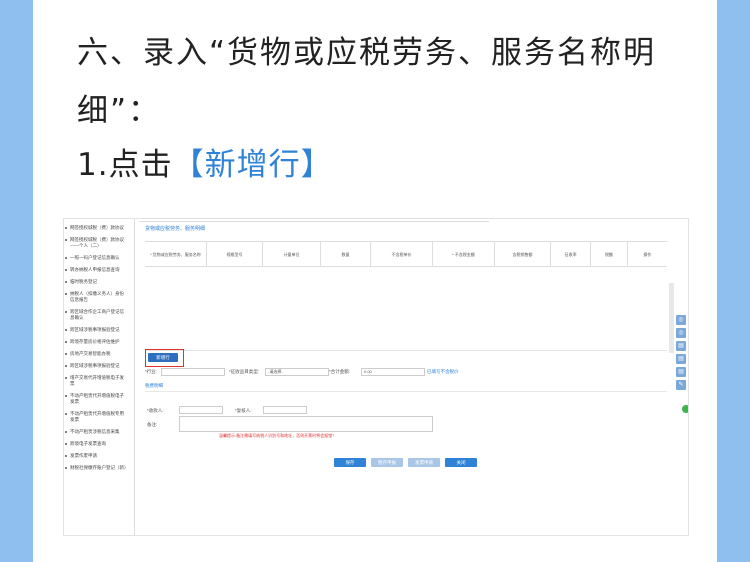 The image size is (750, 562). What do you see at coordinates (285, 410) in the screenshot?
I see `reviewer-input` at bounding box center [285, 410].